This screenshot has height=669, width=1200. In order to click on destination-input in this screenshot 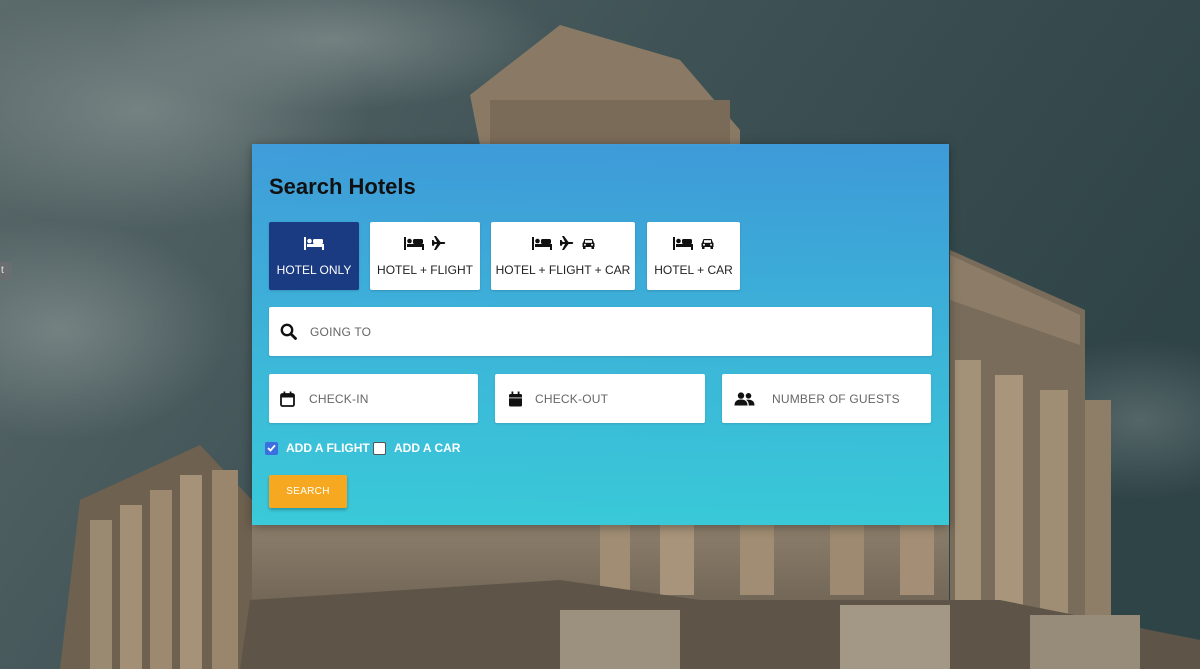, I will do `click(621, 331)`.